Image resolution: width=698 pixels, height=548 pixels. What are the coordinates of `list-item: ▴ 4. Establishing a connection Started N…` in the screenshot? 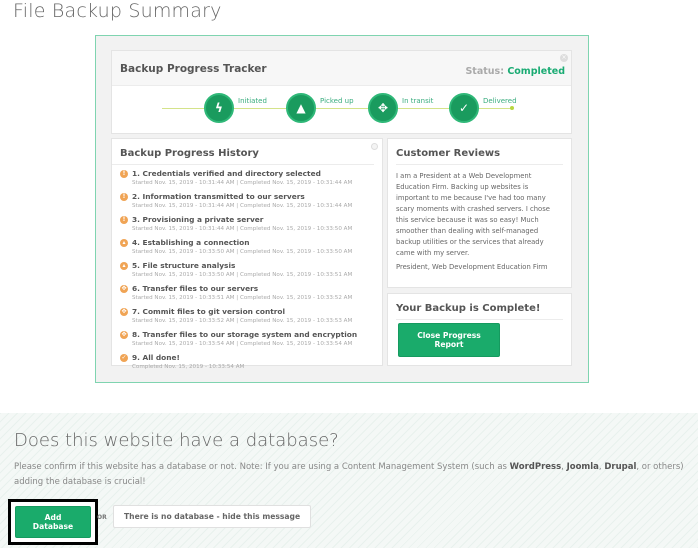 It's located at (247, 248).